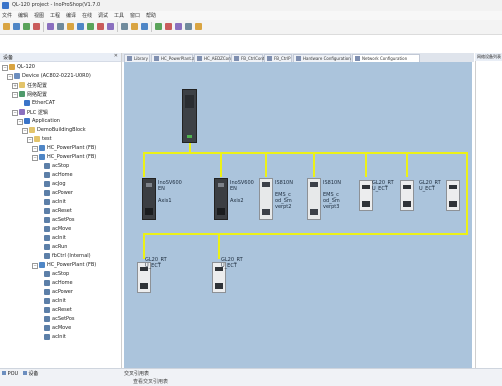  Describe the element at coordinates (250, 58) in the screenshot. I see `editor-tab: FB_CtrlControl` at that location.